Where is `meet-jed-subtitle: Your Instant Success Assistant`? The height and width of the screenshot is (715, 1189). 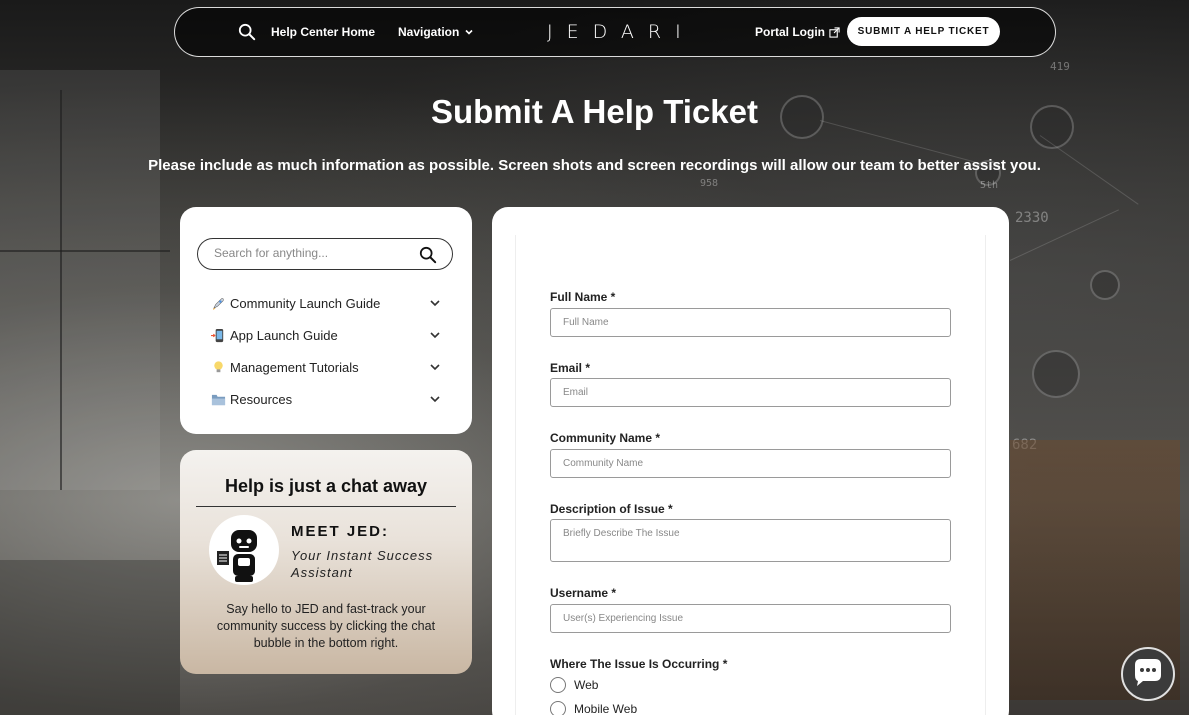
meet-jed-subtitle: Your Instant Success Assistant is located at coordinates (362, 564).